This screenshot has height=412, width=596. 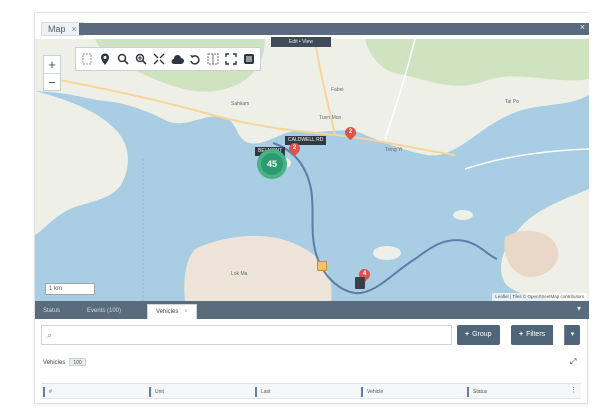 I want to click on results-count-badge: 100, so click(x=77, y=362).